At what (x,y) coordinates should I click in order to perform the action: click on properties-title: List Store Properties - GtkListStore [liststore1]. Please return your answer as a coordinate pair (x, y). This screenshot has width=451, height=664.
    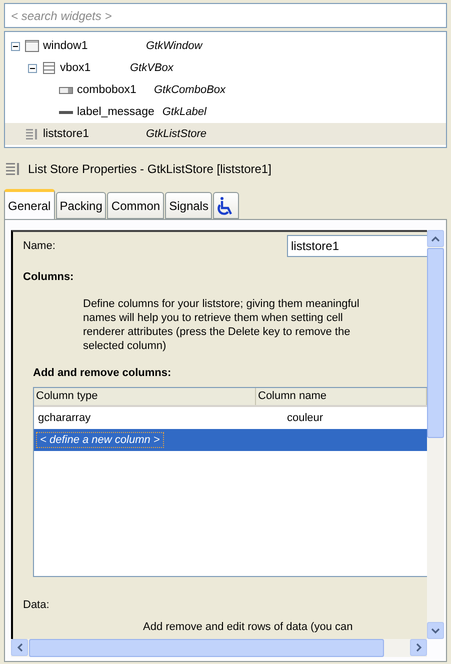
    Looking at the image, I should click on (150, 169).